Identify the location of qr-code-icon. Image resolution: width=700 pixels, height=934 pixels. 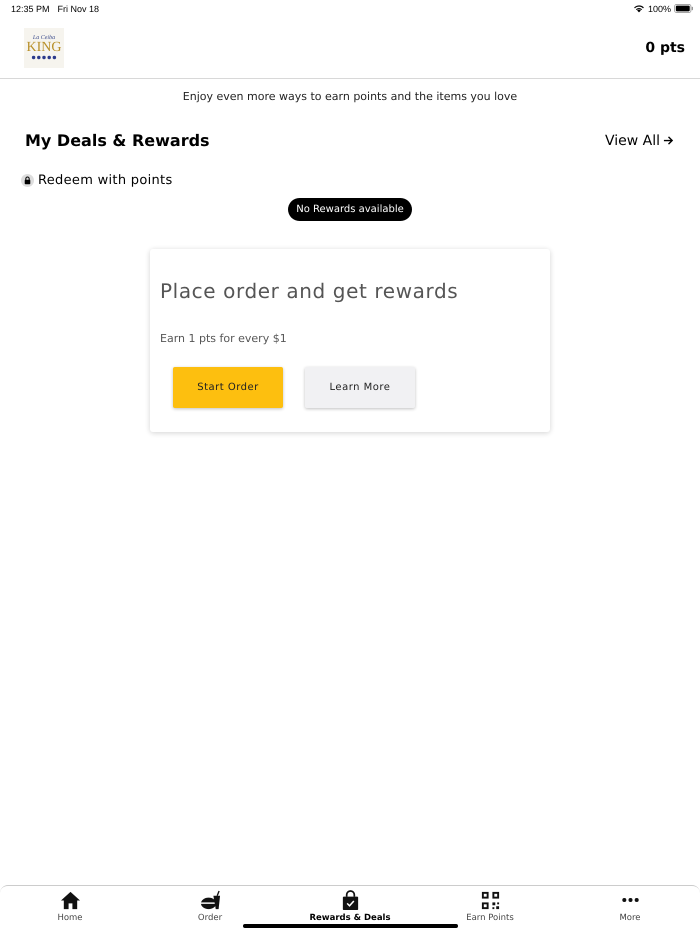
(490, 900).